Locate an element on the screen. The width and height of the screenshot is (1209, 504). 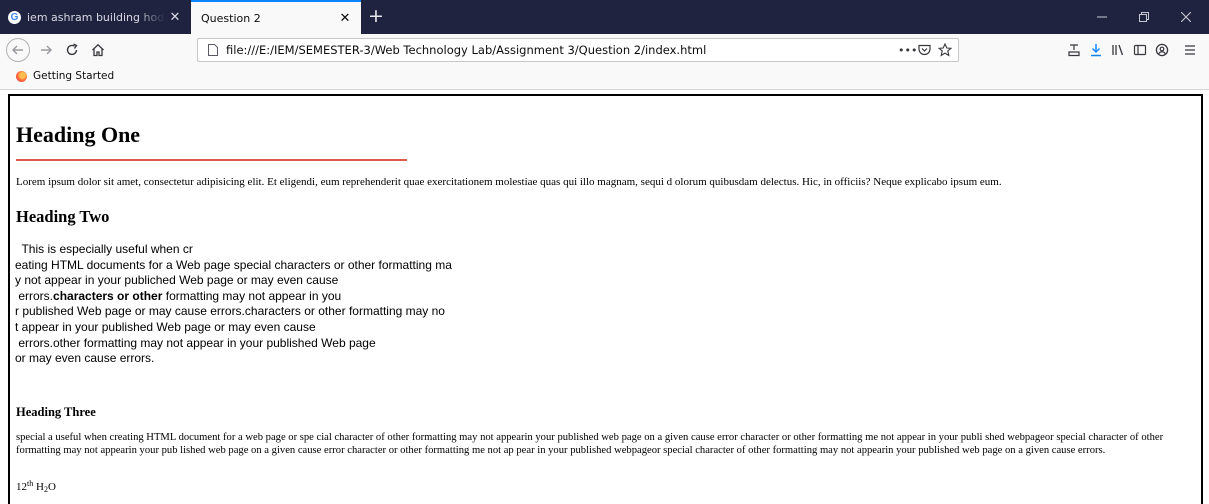
pocket-icon is located at coordinates (924, 50).